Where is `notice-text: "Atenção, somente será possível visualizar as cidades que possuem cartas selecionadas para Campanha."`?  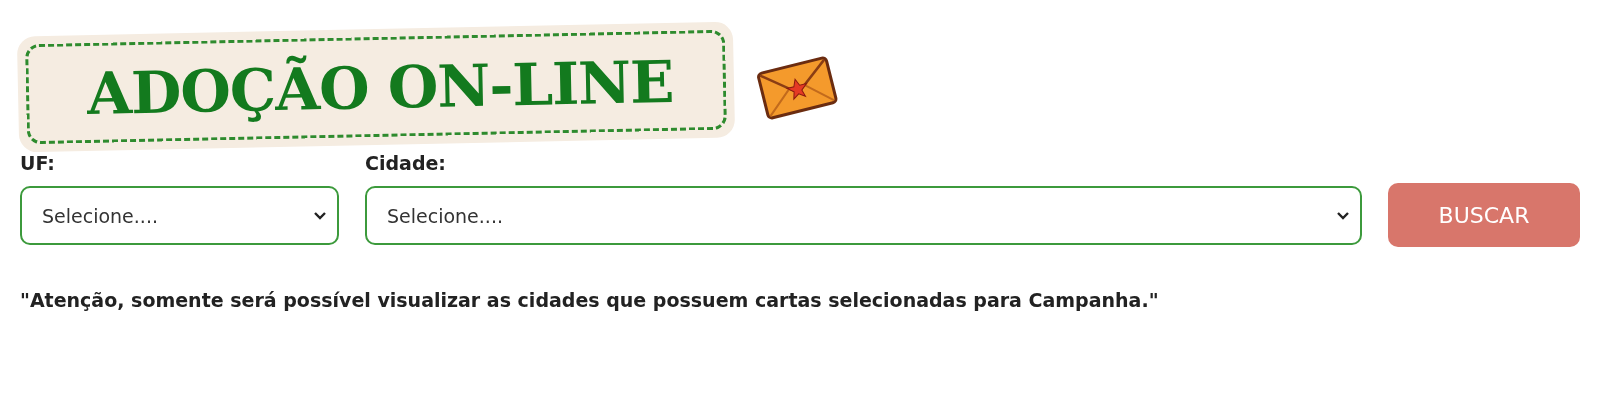 notice-text: "Atenção, somente será possível visualizar as cidades que possuem cartas selecionadas para Campanha." is located at coordinates (589, 299).